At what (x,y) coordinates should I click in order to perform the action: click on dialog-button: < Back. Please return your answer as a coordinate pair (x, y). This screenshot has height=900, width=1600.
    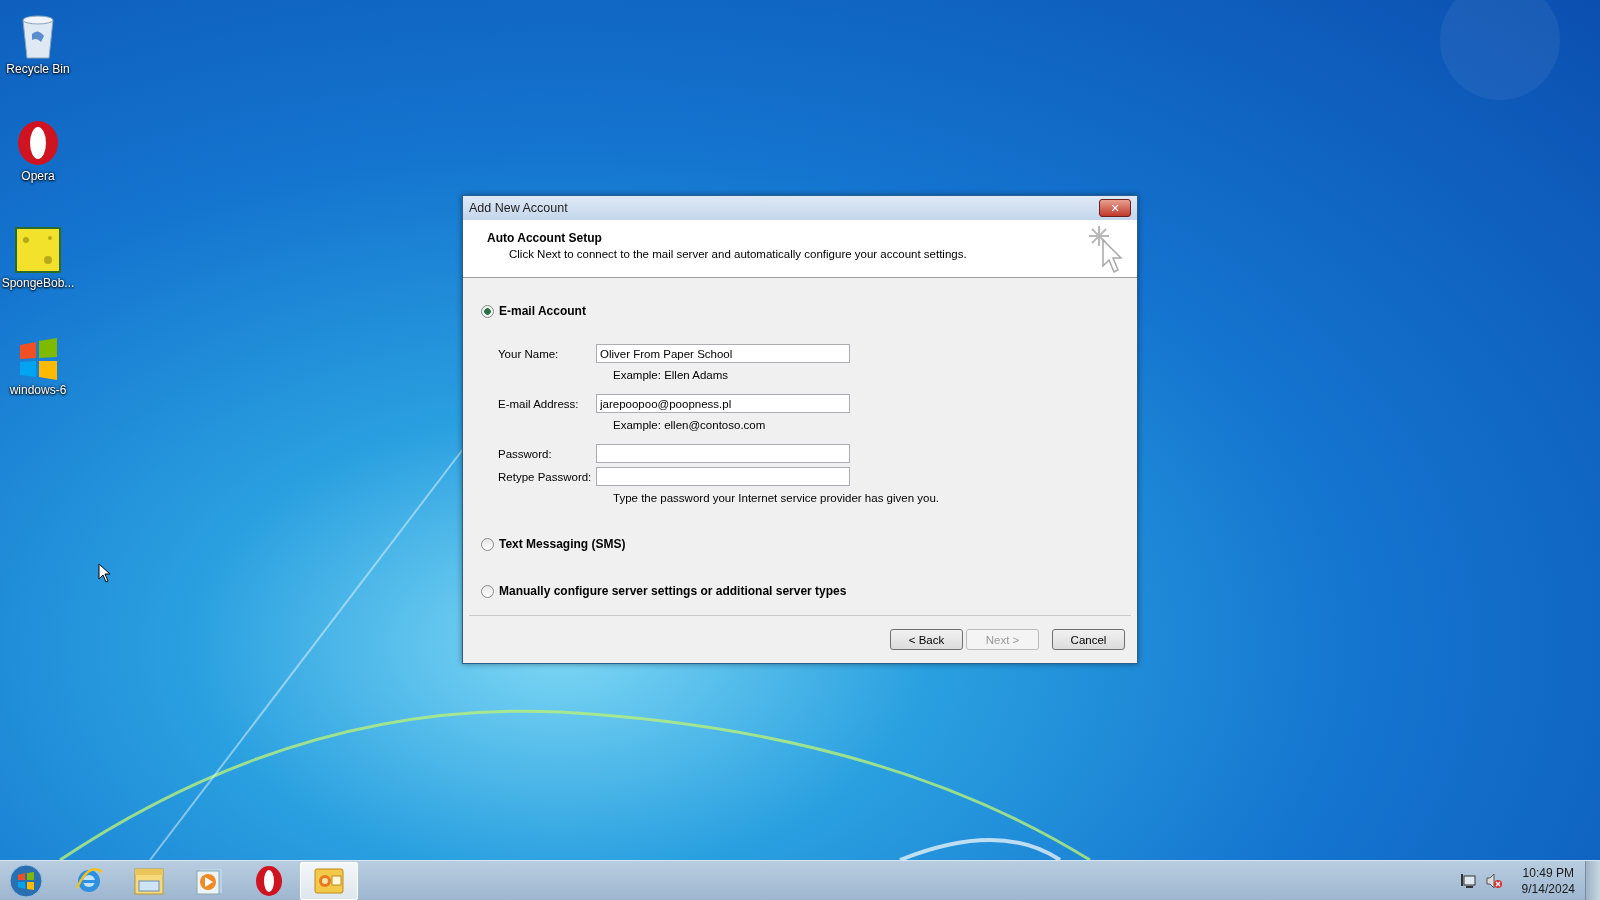
    Looking at the image, I should click on (926, 639).